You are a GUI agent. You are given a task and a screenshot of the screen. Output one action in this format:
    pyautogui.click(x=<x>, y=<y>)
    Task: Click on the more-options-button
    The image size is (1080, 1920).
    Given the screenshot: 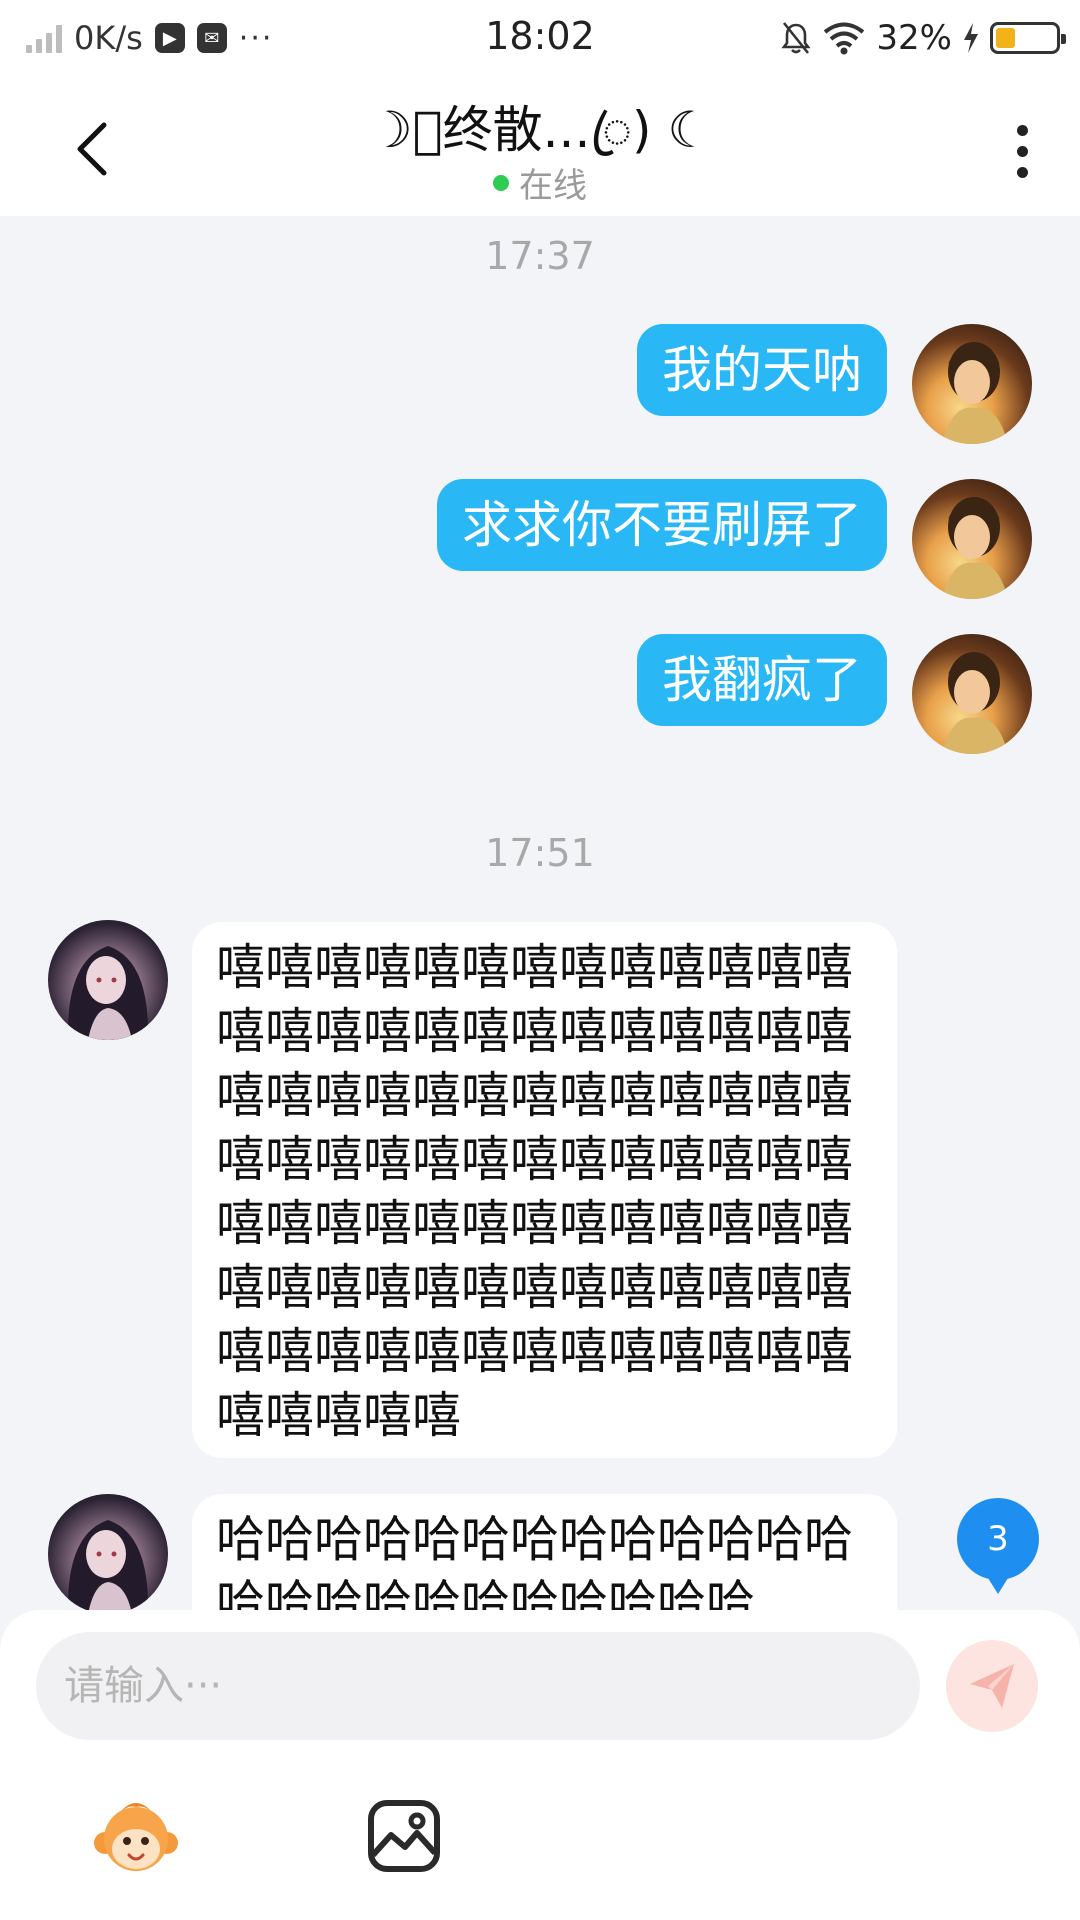 What is the action you would take?
    pyautogui.click(x=1022, y=151)
    